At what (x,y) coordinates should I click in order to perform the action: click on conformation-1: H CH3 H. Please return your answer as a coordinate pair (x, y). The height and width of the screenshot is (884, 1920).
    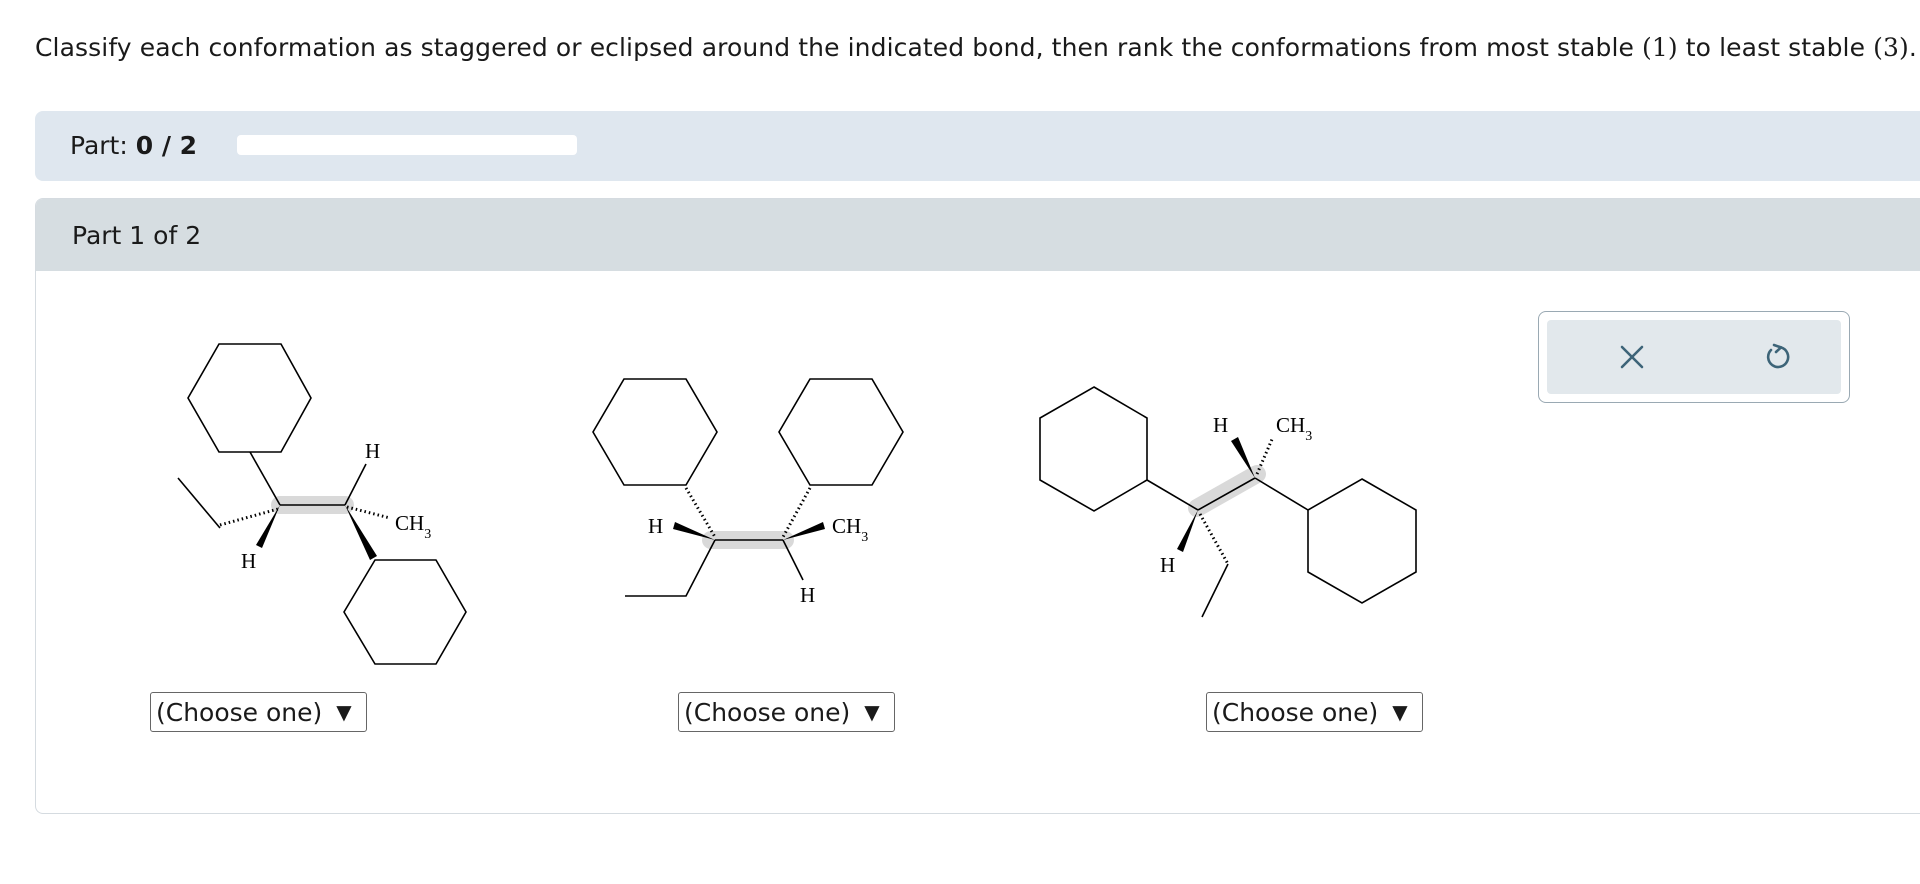
    Looking at the image, I should click on (322, 504).